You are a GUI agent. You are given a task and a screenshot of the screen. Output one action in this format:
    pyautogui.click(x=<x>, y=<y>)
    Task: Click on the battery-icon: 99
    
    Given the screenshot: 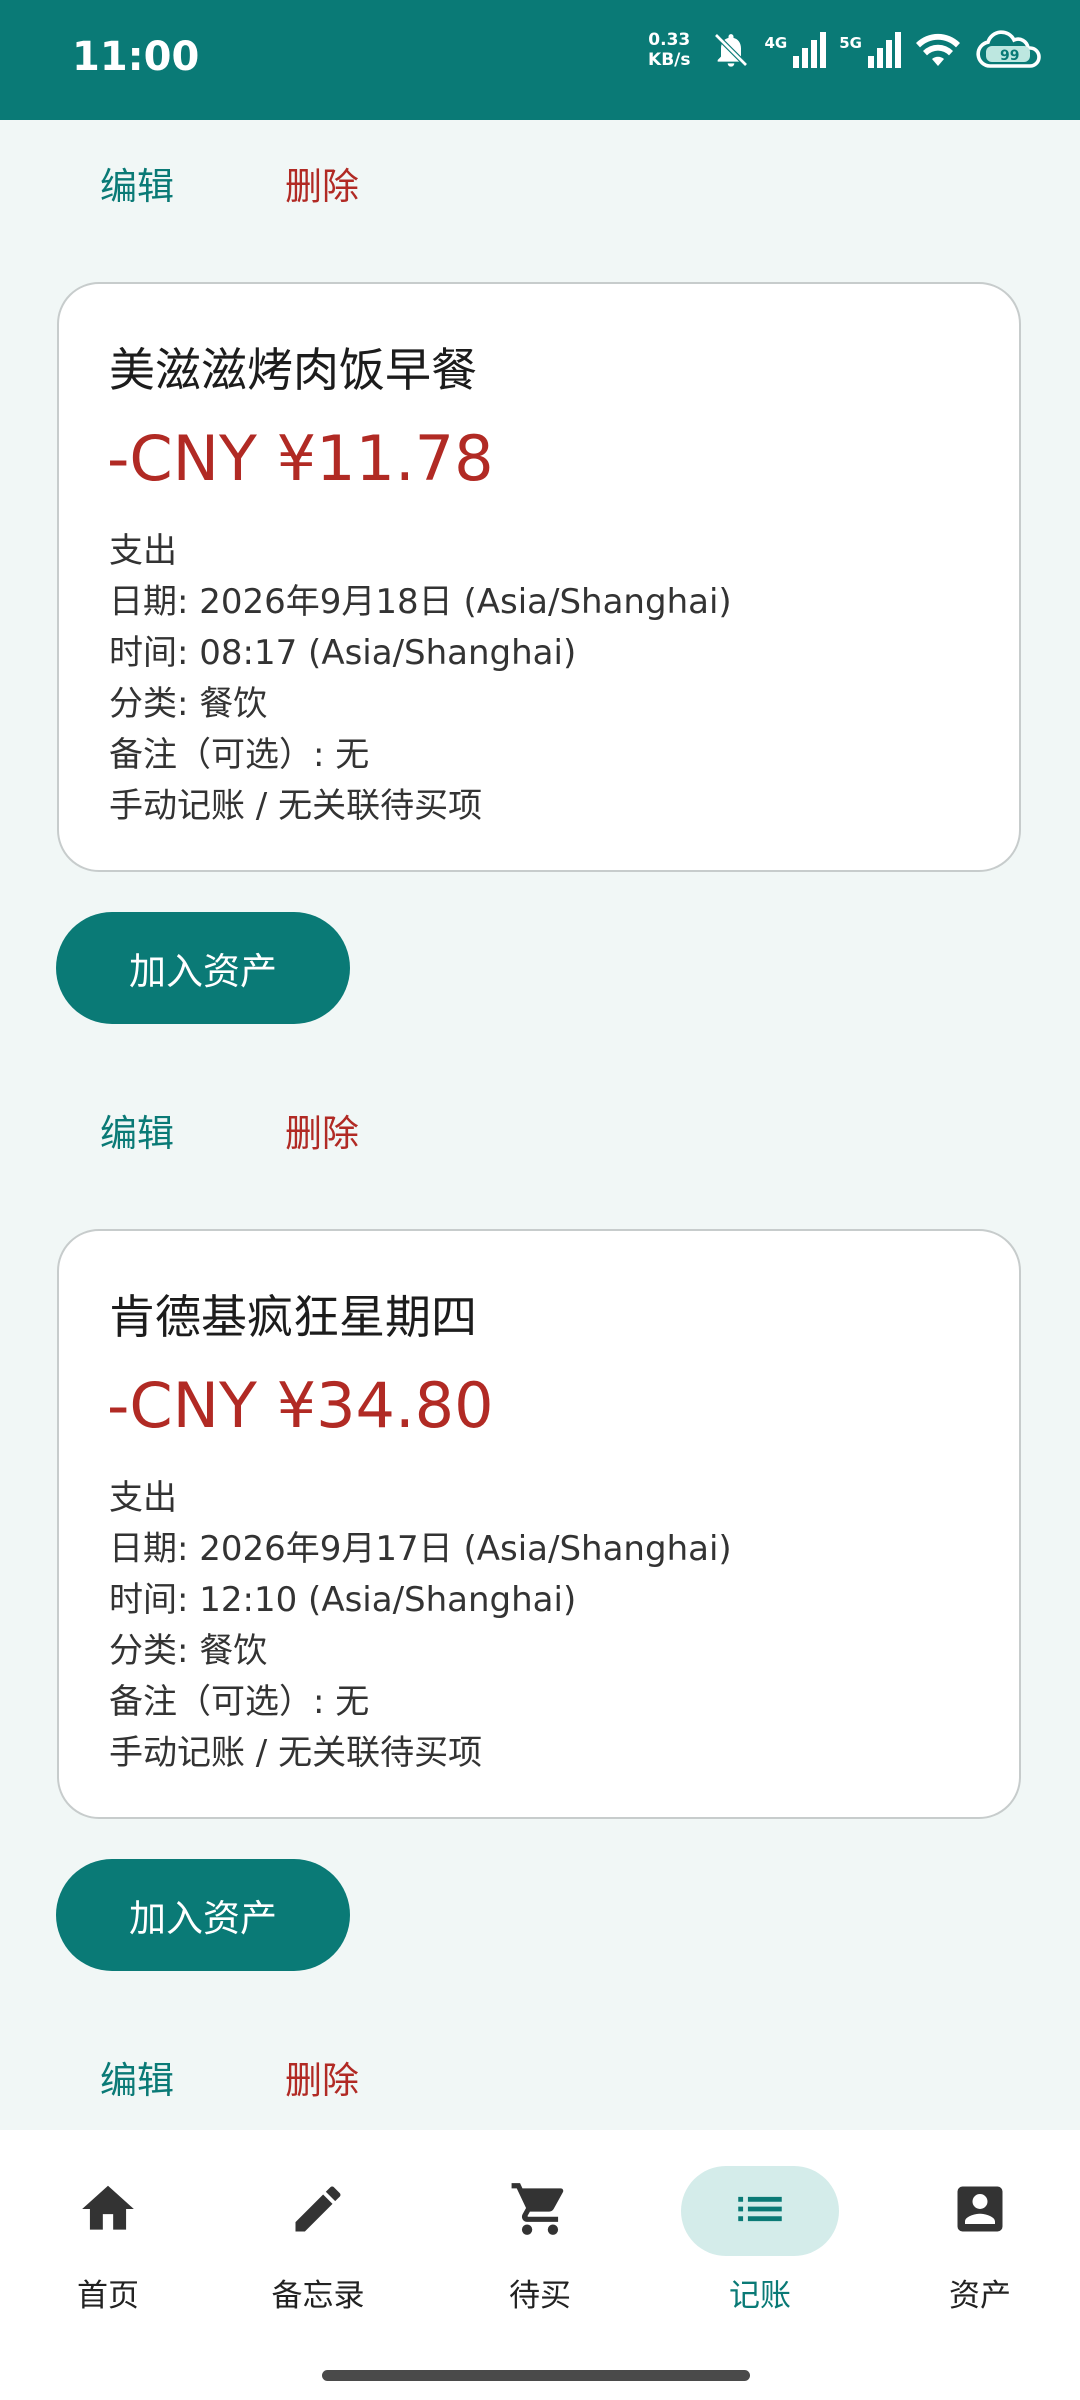 What is the action you would take?
    pyautogui.click(x=1008, y=50)
    